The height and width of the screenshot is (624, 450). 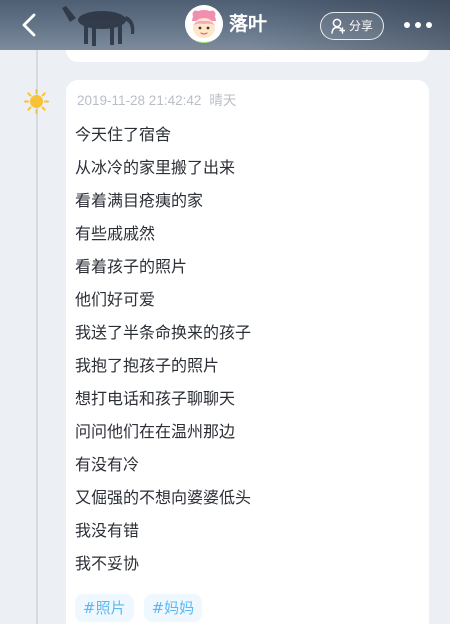 What do you see at coordinates (360, 26) in the screenshot?
I see `share-label: 分享` at bounding box center [360, 26].